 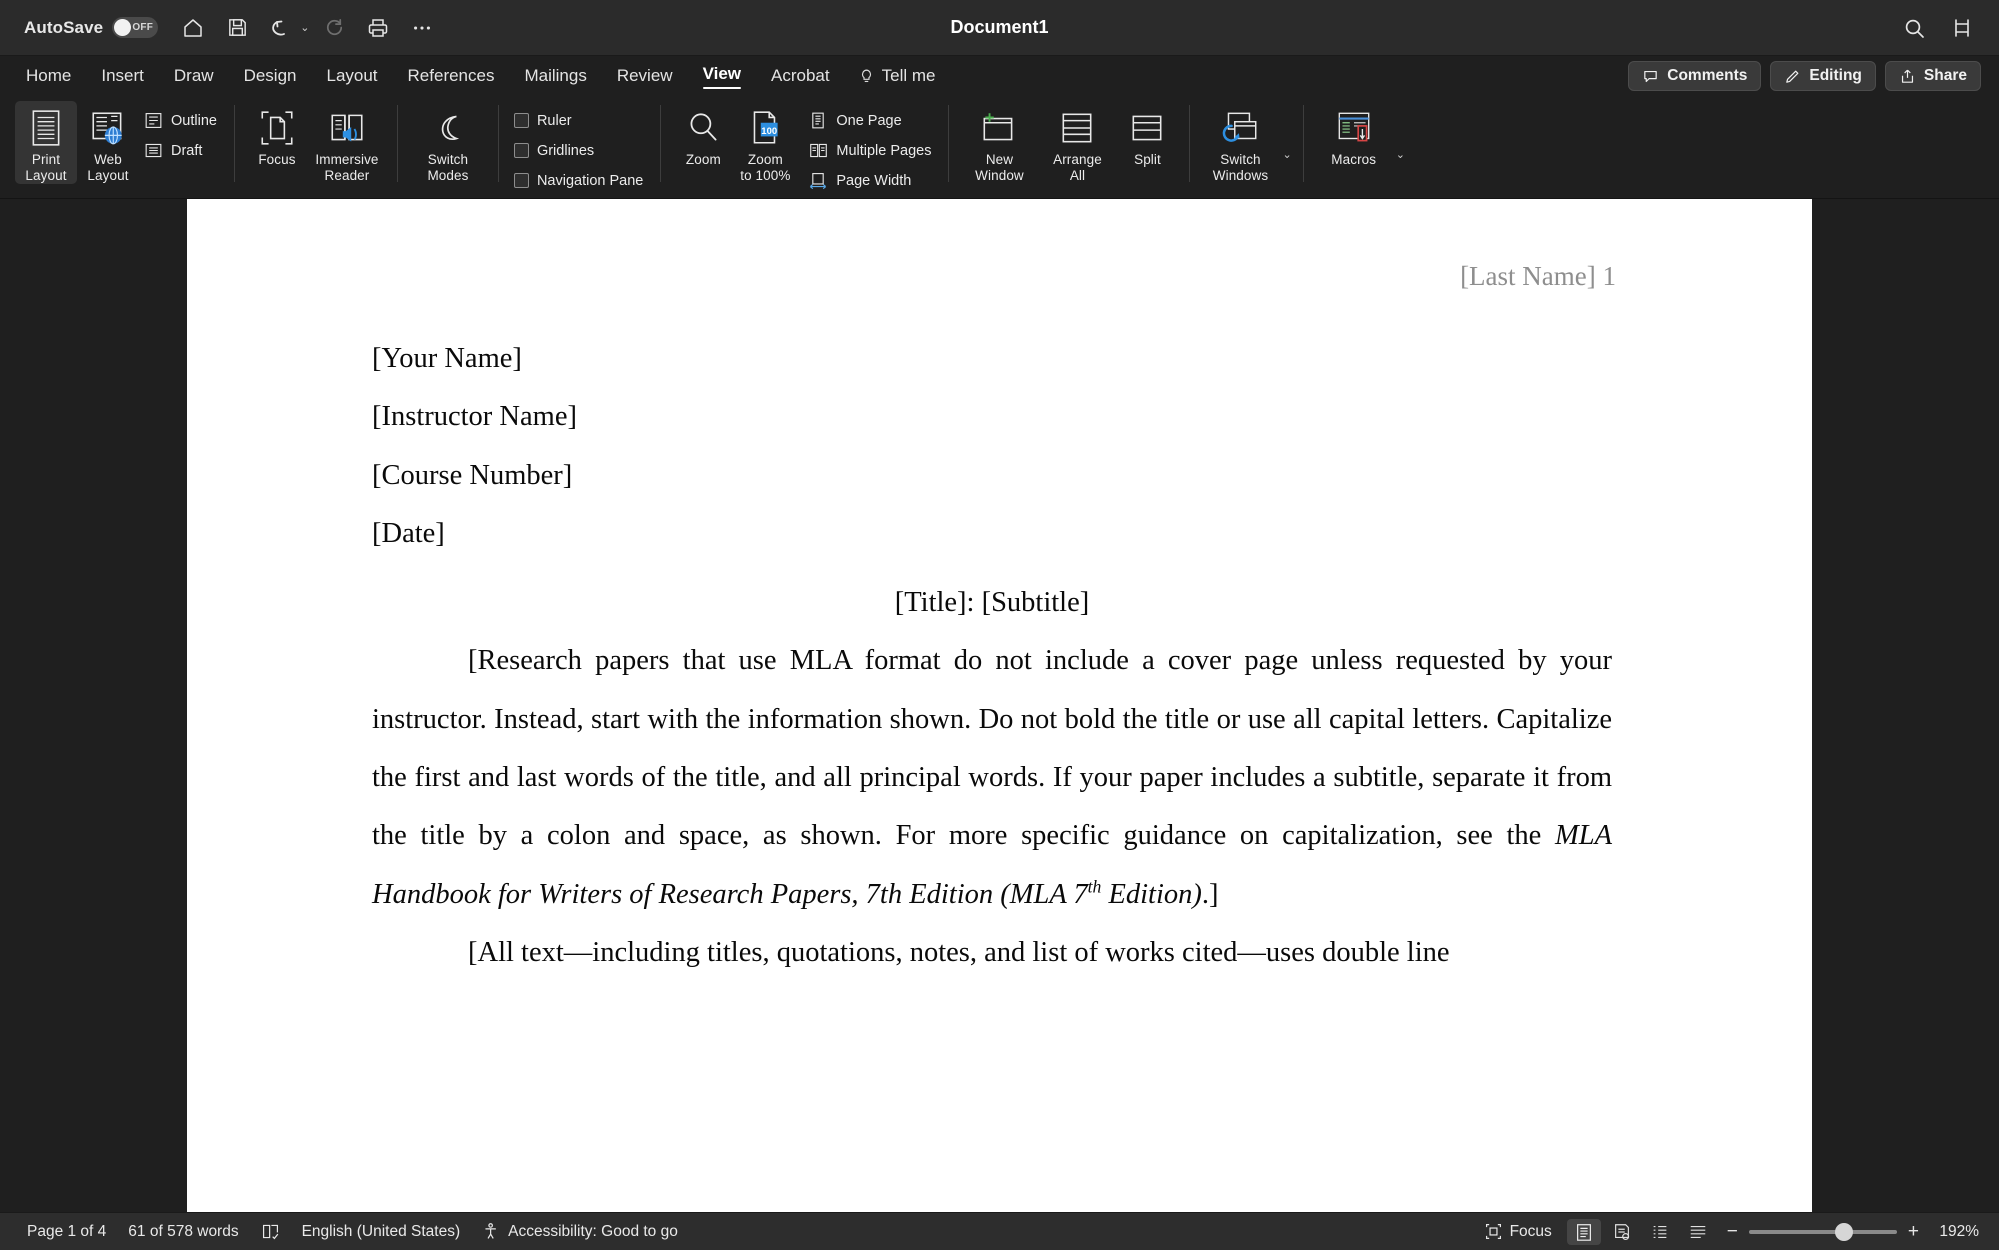 I want to click on macros-chevron-down-icon: ⌄, so click(x=1400, y=149).